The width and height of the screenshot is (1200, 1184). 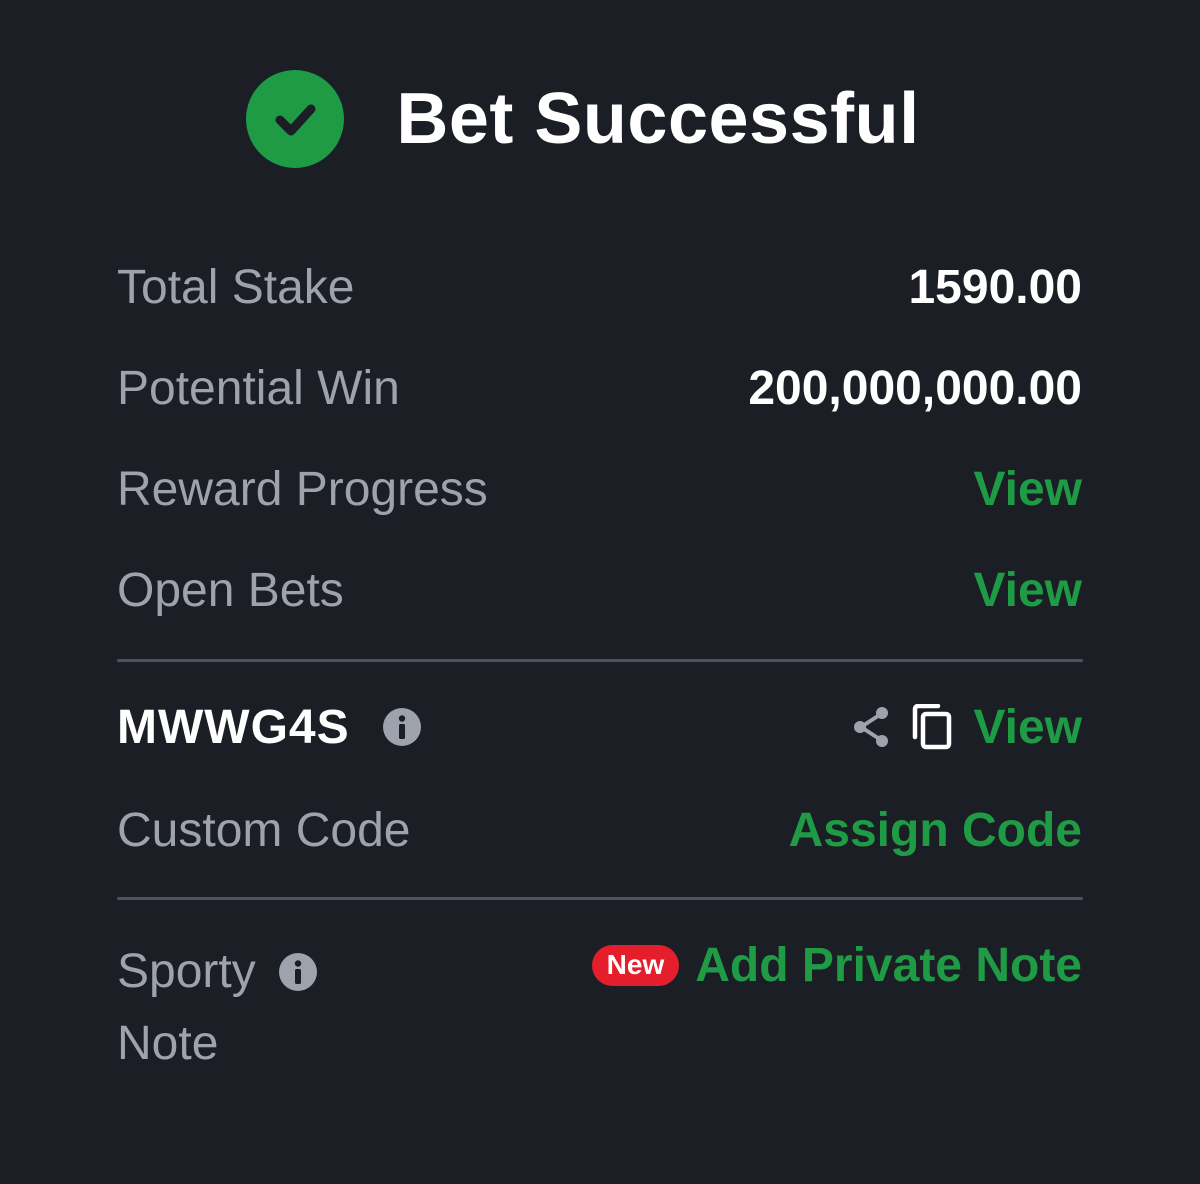 I want to click on booking-view-link: View, so click(x=1027, y=727).